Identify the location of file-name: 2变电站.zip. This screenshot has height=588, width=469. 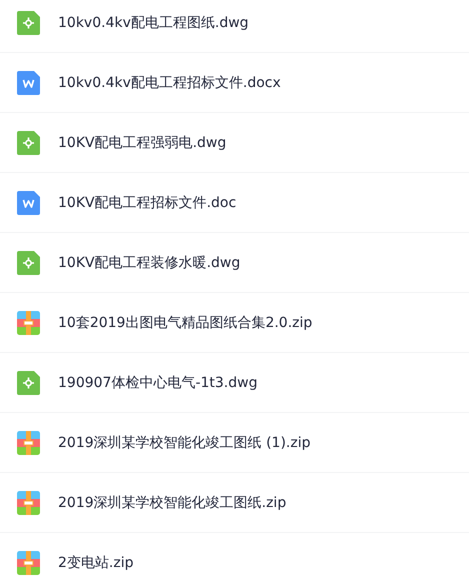
(96, 563).